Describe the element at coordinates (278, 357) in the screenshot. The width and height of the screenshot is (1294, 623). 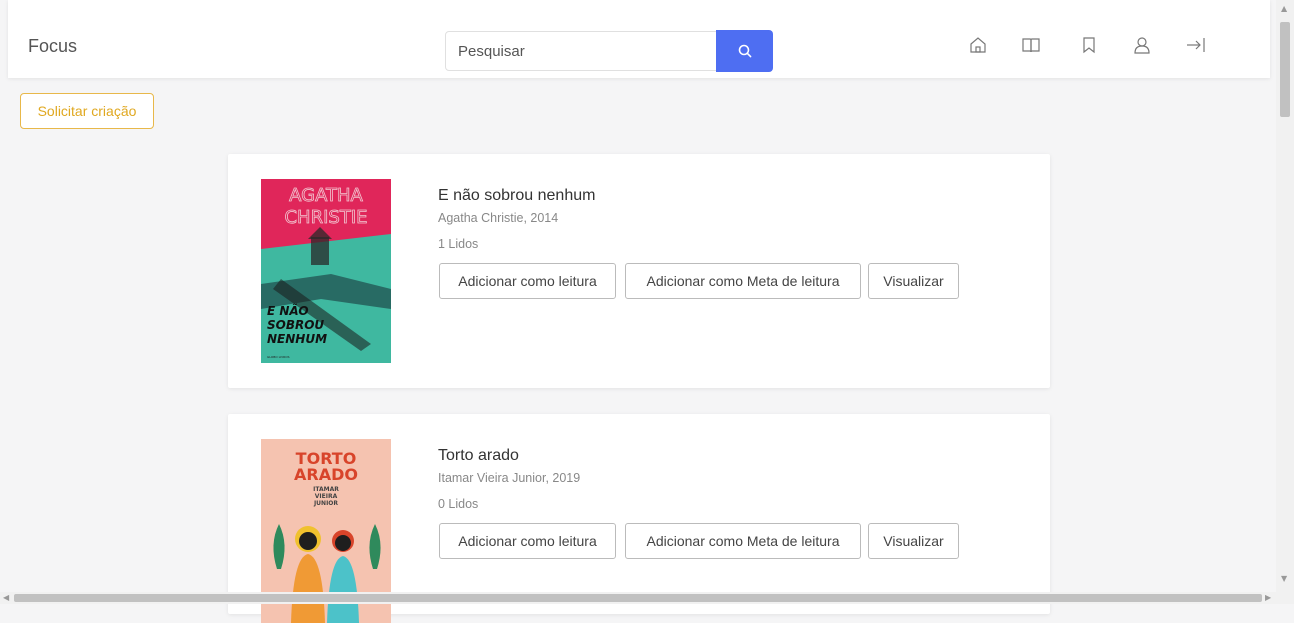
I see `cover-publisher: GLOBO LIVROS` at that location.